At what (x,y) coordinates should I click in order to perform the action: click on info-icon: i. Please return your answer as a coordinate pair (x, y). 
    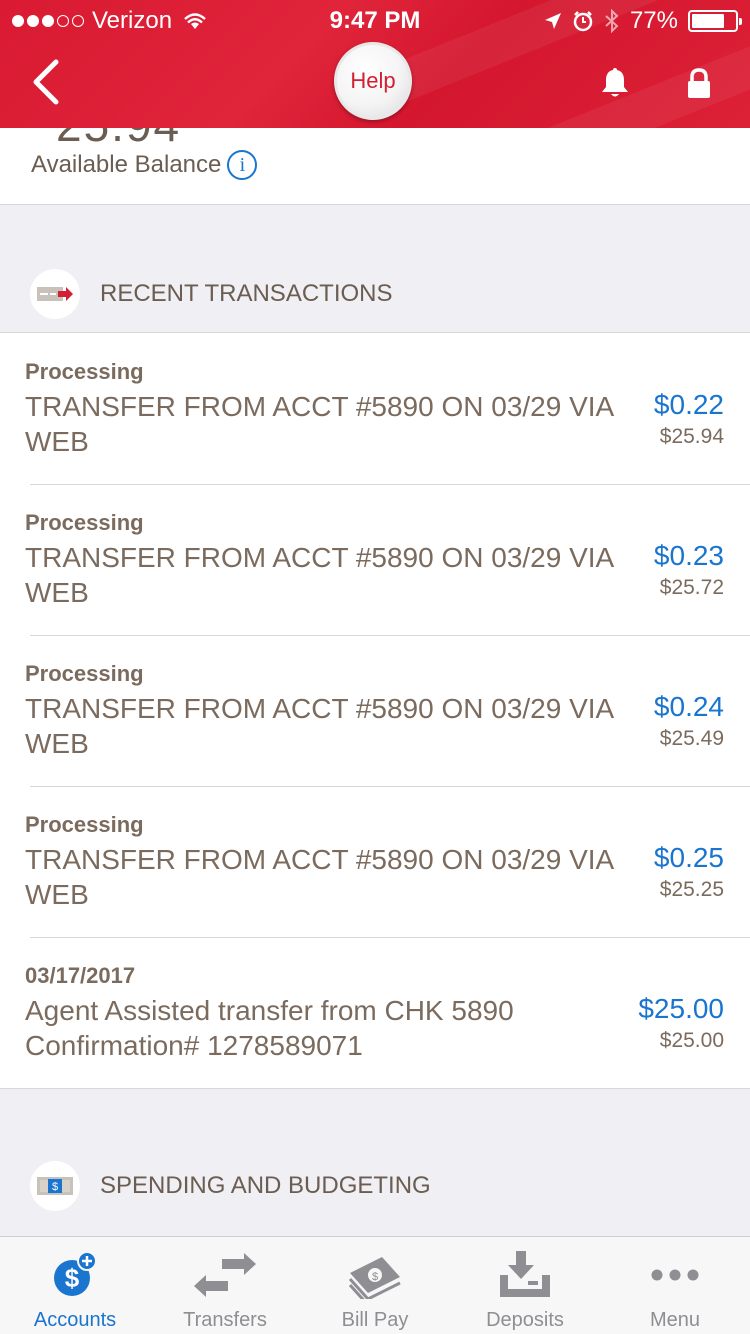
    Looking at the image, I should click on (242, 165).